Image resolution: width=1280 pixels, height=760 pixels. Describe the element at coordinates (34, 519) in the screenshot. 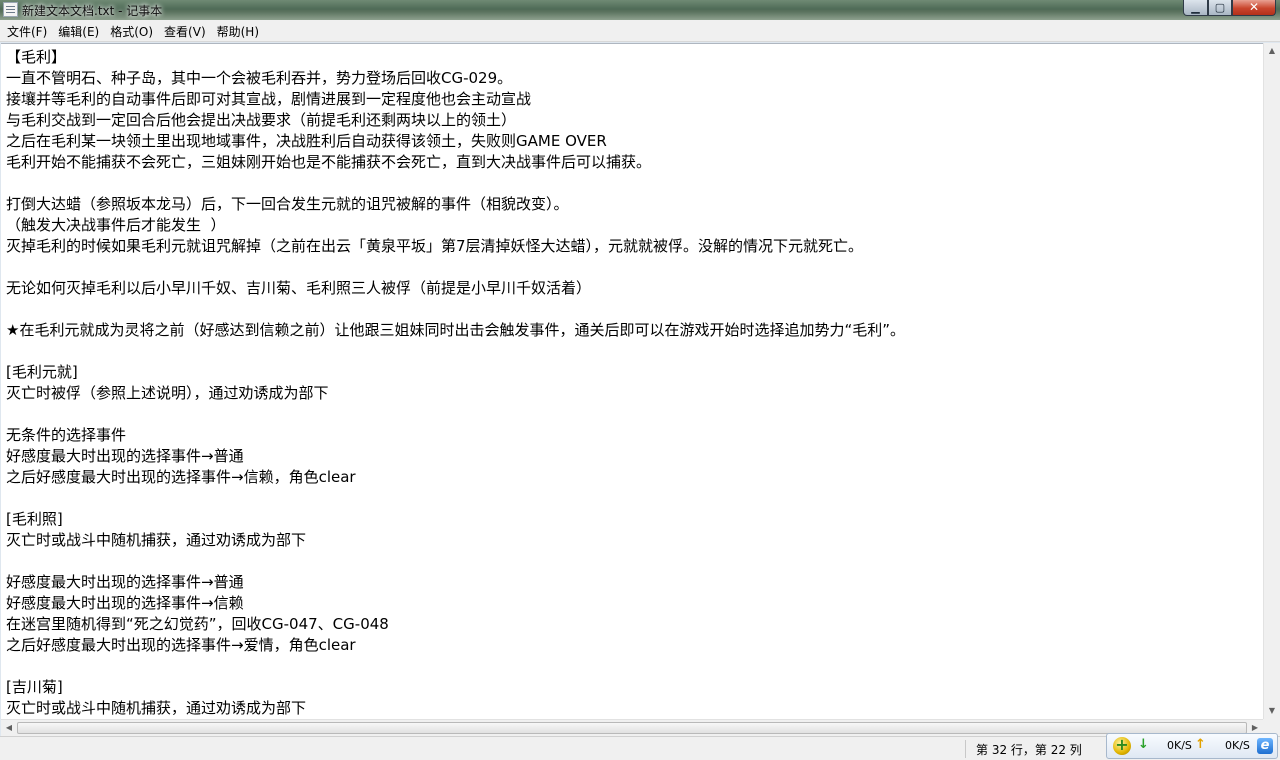

I see `text-line: [毛利照]` at that location.